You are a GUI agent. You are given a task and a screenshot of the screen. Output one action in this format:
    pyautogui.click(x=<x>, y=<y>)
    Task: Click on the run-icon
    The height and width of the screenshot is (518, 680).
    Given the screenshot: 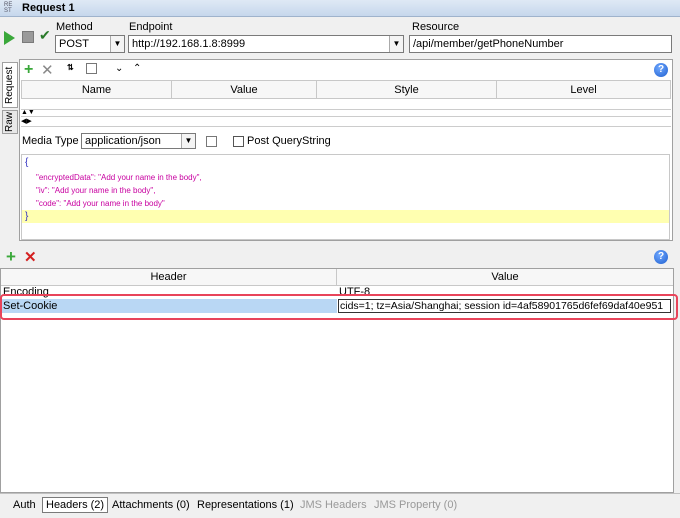 What is the action you would take?
    pyautogui.click(x=9, y=38)
    